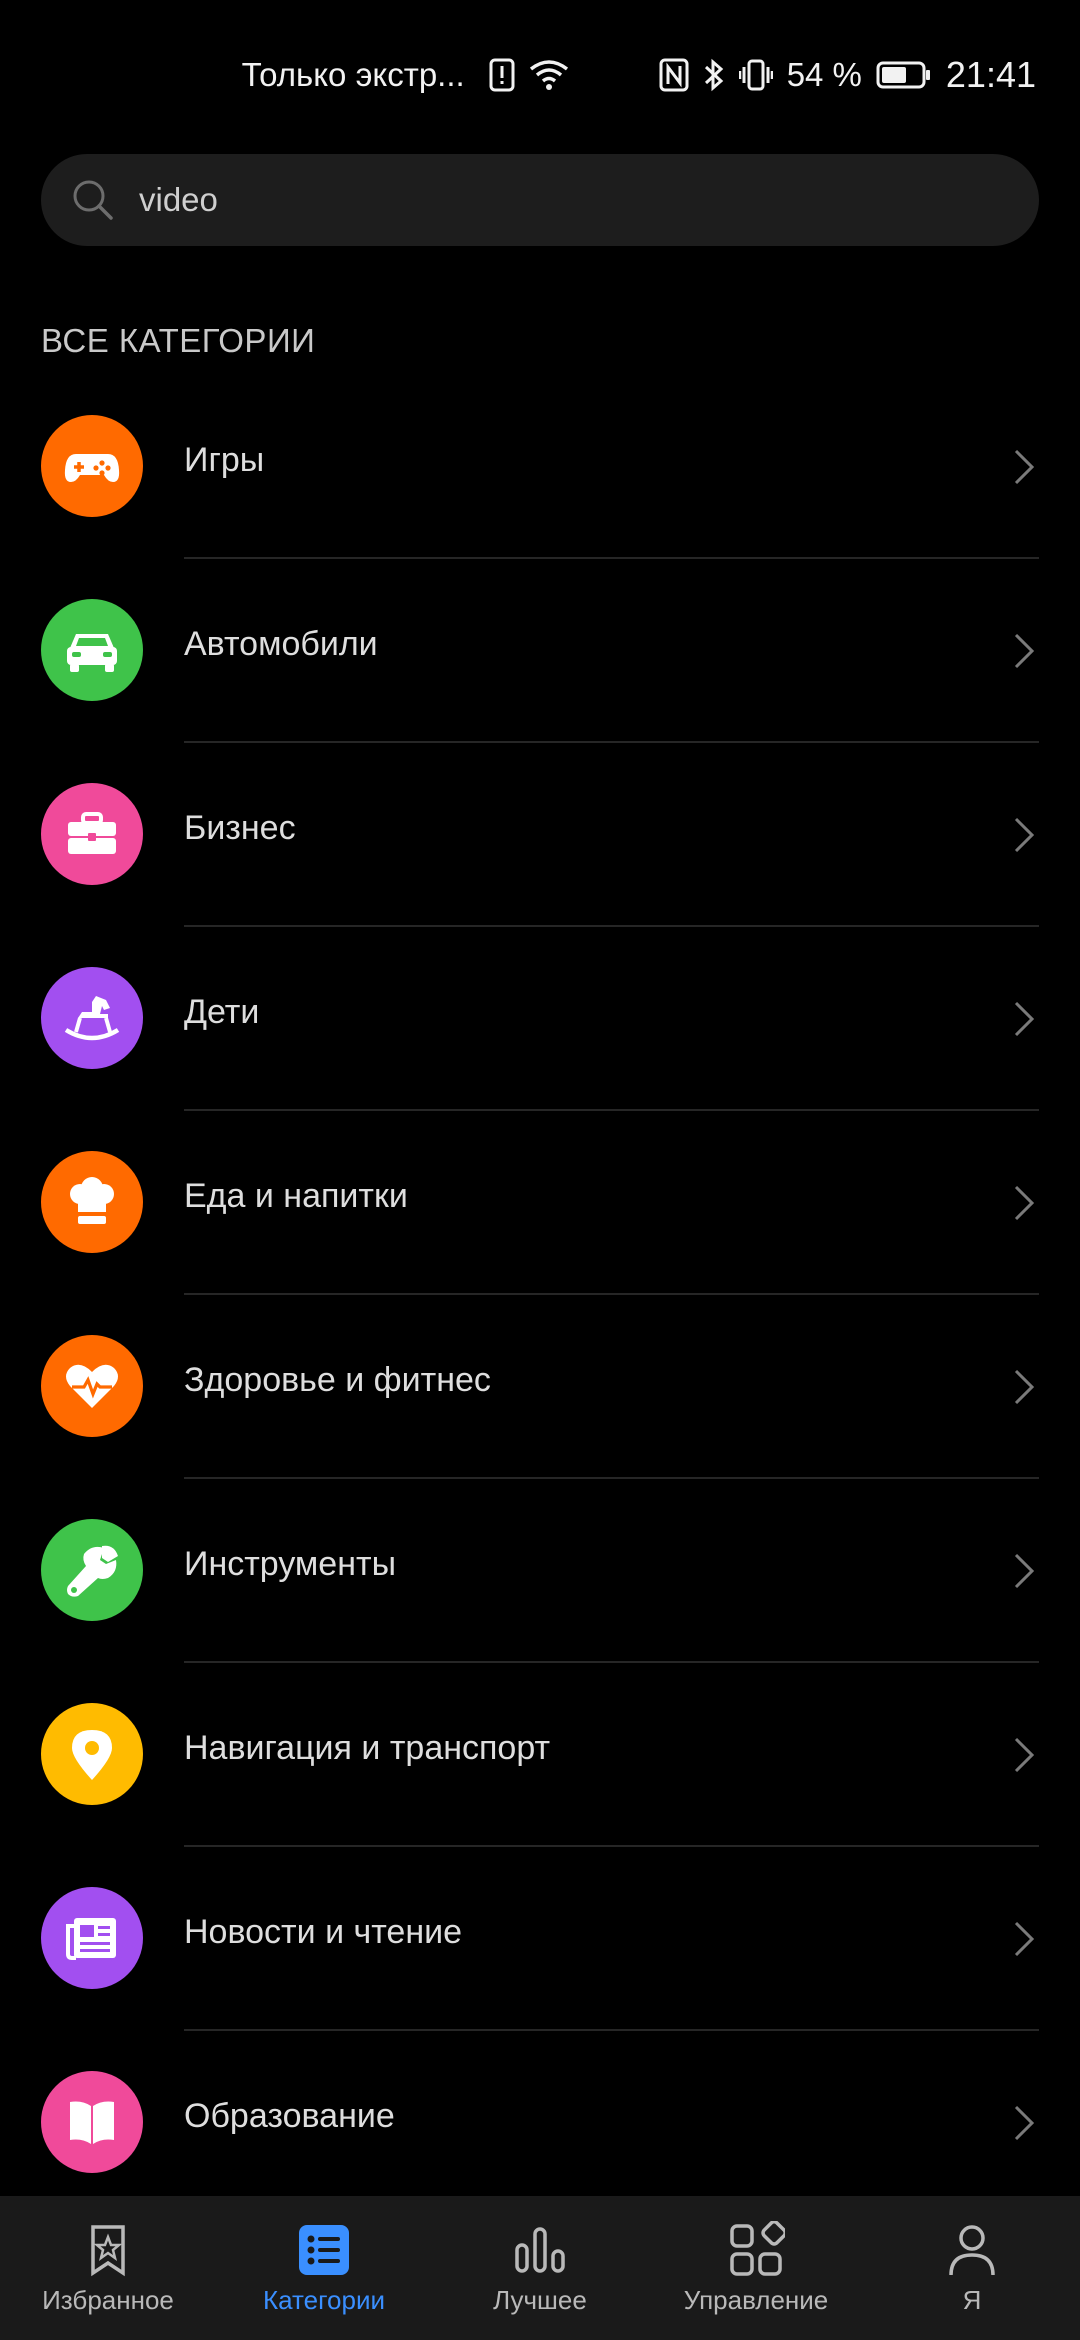 The height and width of the screenshot is (2340, 1080). Describe the element at coordinates (756, 2299) in the screenshot. I see `nav-label: Управление` at that location.